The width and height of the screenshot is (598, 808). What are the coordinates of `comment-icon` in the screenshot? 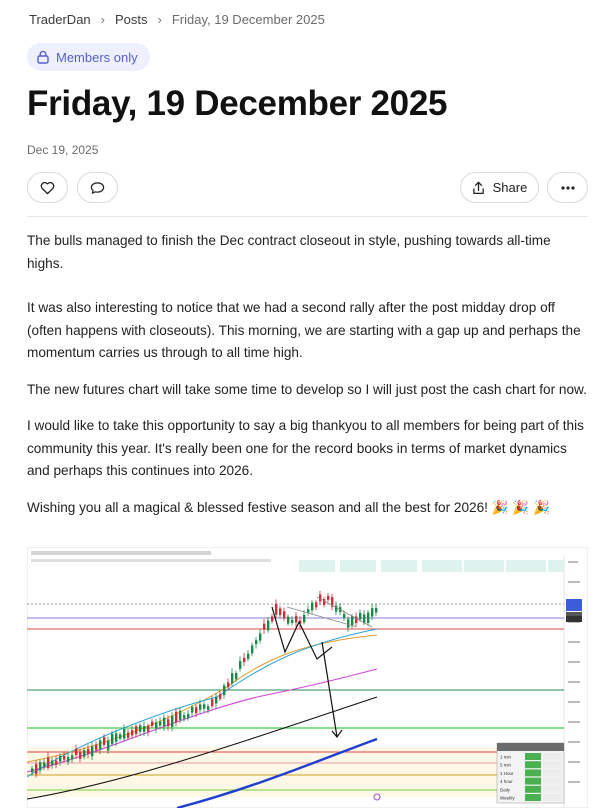 It's located at (97, 187).